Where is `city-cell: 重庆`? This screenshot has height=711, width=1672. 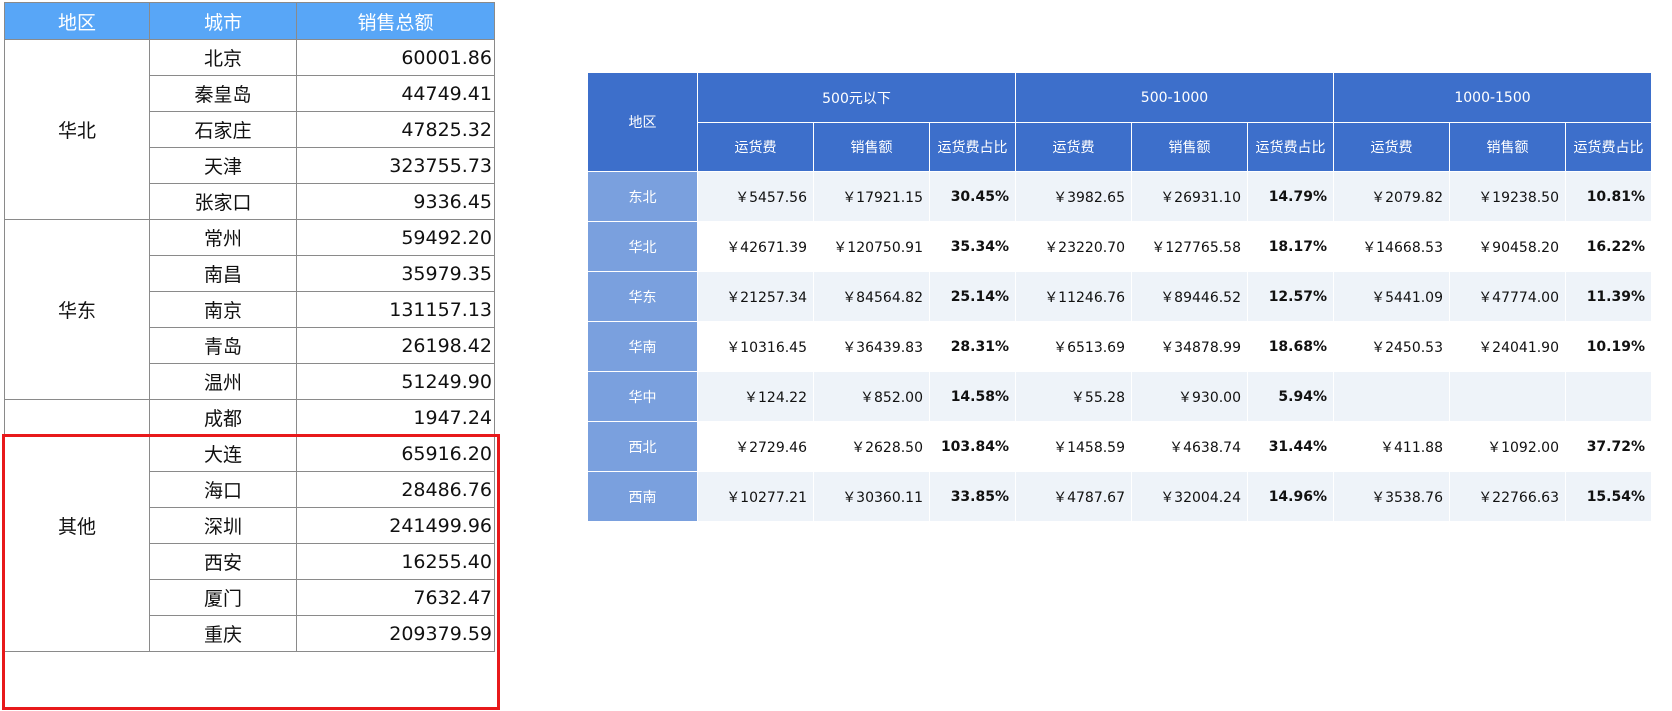 city-cell: 重庆 is located at coordinates (223, 633).